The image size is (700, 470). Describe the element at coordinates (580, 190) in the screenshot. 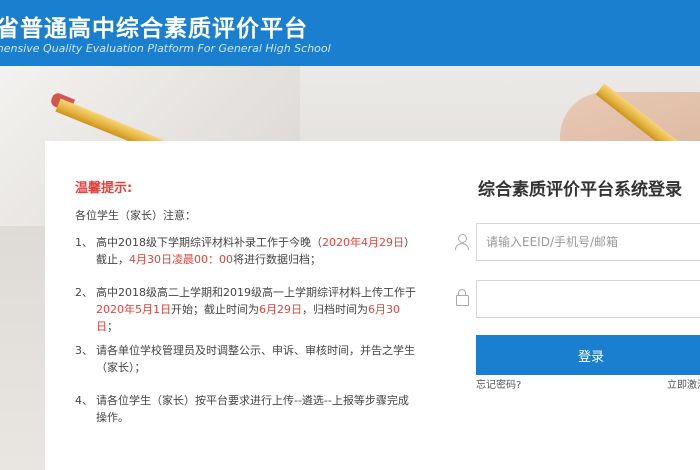

I see `login-title: 综合素质评价平台系统登录` at that location.